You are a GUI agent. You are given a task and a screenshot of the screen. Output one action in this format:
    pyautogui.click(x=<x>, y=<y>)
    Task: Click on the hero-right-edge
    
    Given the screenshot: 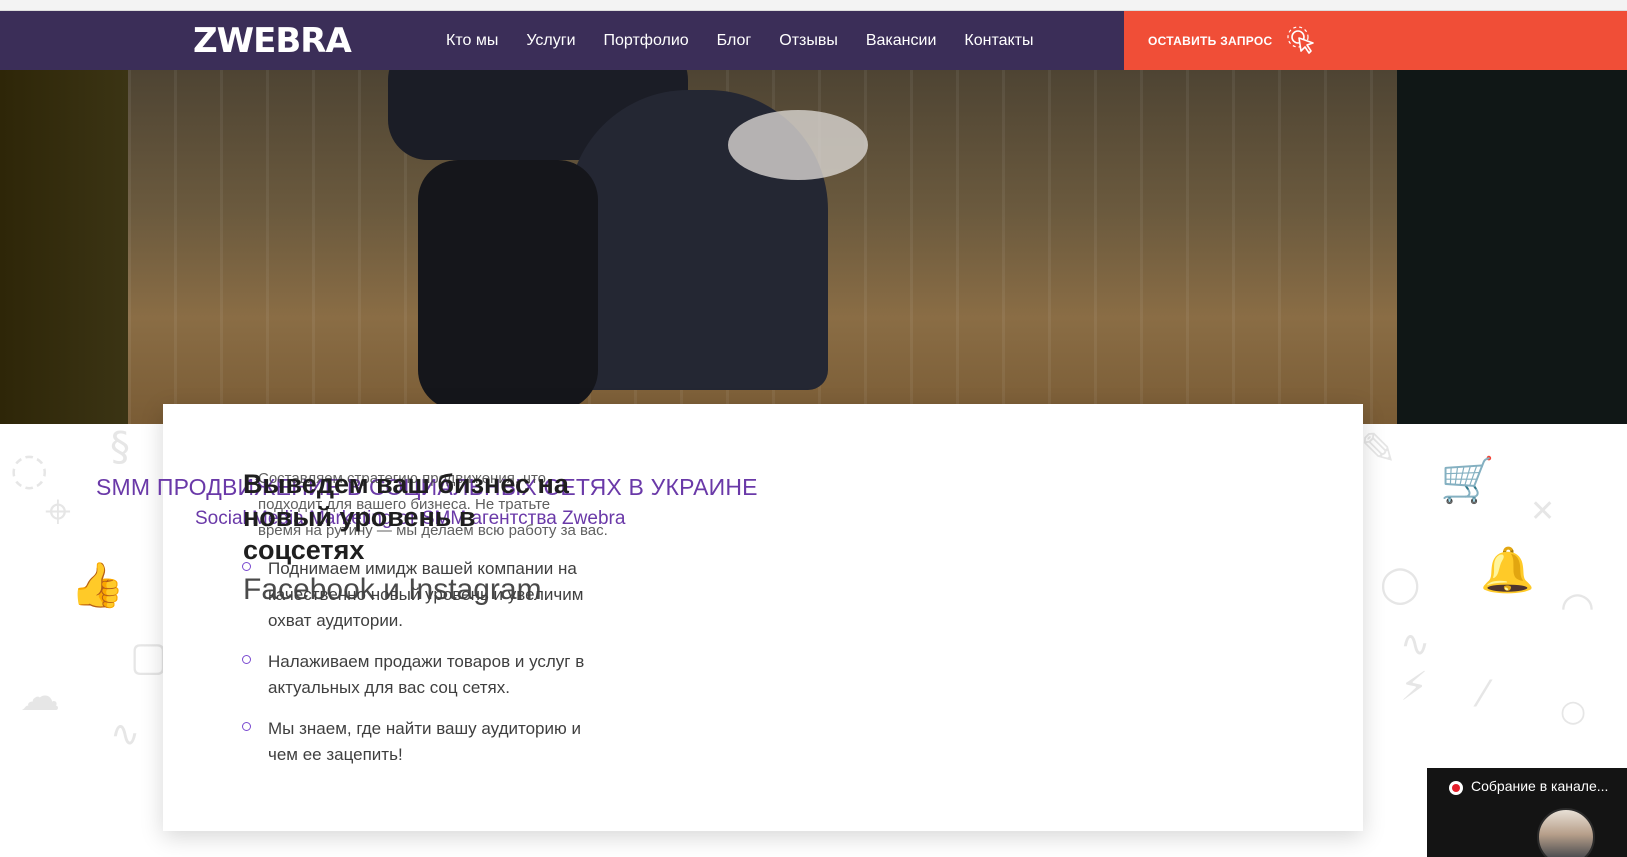 What is the action you would take?
    pyautogui.click(x=1512, y=247)
    